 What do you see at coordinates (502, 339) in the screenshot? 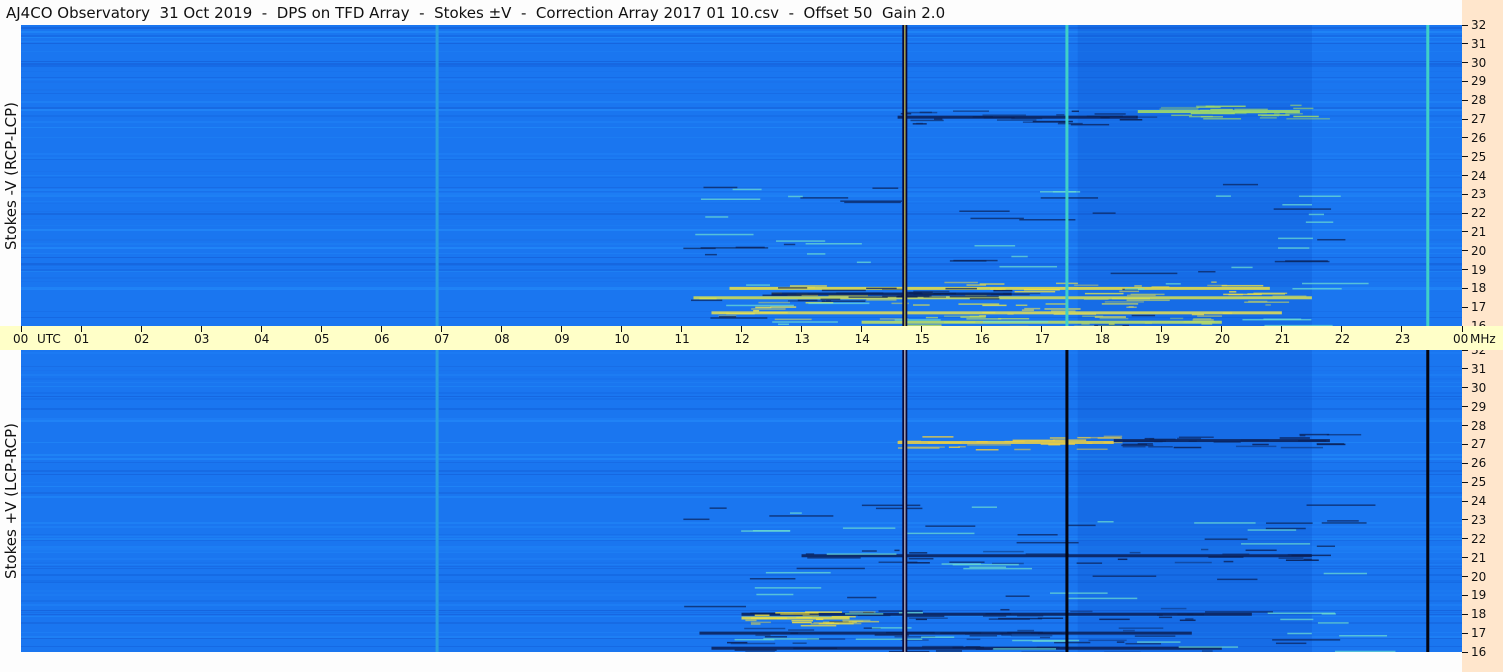
I see `time-tick-label: 08` at bounding box center [502, 339].